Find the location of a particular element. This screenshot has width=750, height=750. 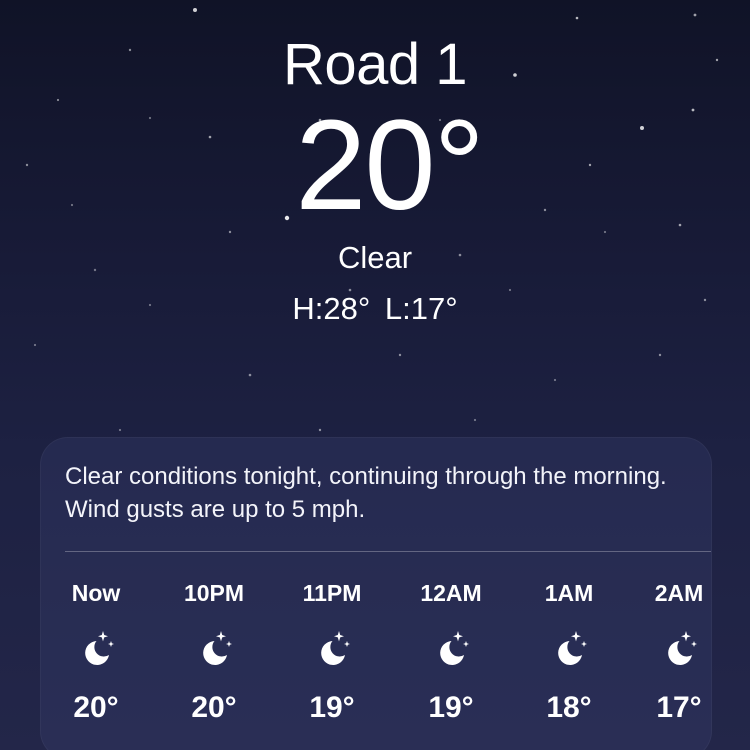

hour-temperature: 17° is located at coordinates (679, 707).